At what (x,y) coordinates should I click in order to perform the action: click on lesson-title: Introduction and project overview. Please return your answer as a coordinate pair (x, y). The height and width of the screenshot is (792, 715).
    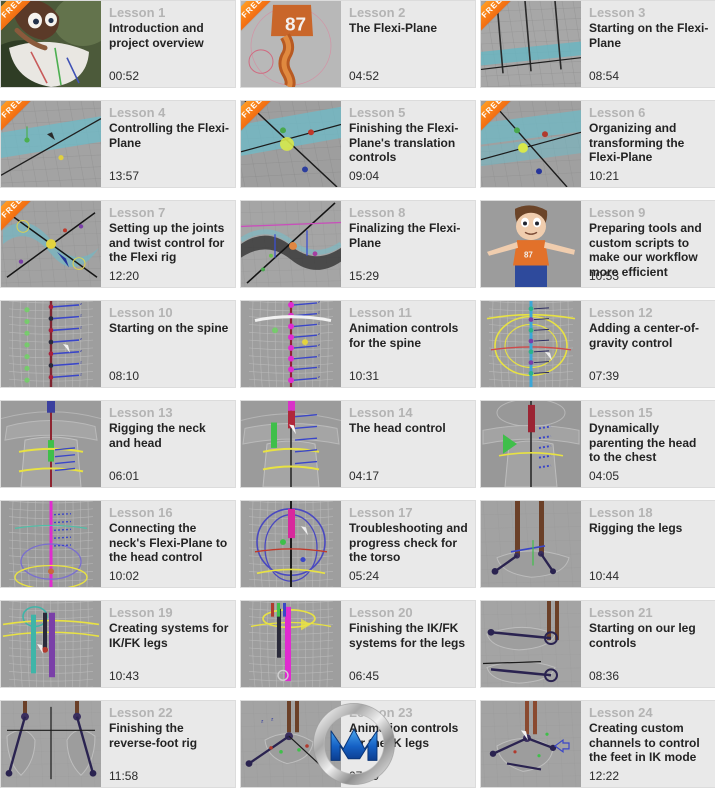
    Looking at the image, I should click on (169, 35).